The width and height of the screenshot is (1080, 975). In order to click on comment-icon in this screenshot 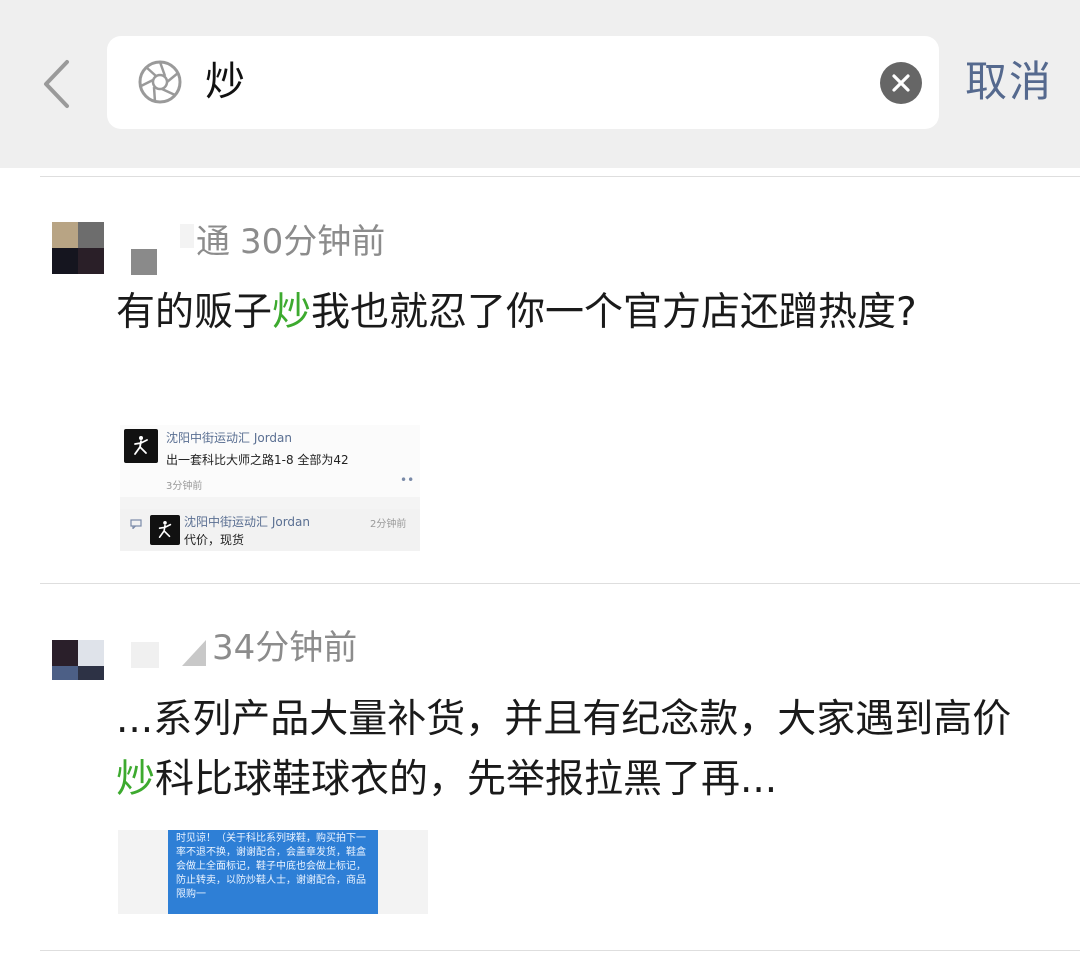, I will do `click(136, 524)`.